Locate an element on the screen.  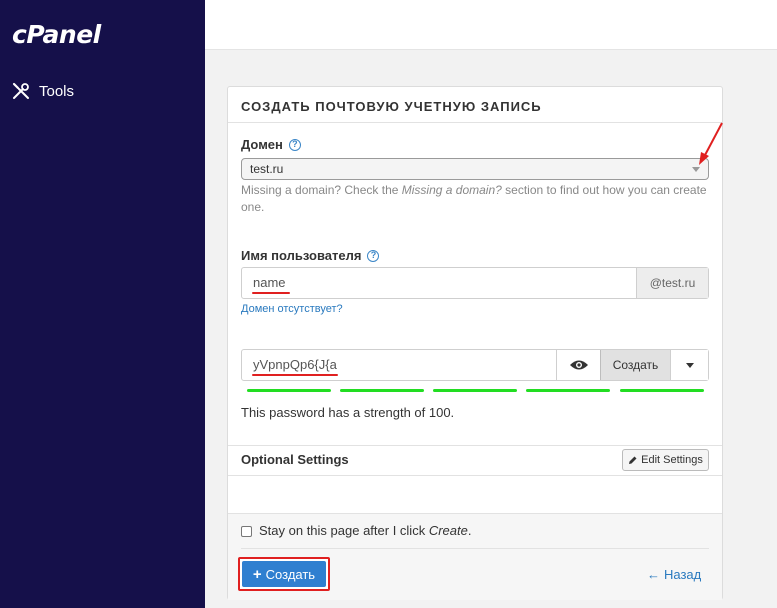
pencil-icon is located at coordinates (633, 460).